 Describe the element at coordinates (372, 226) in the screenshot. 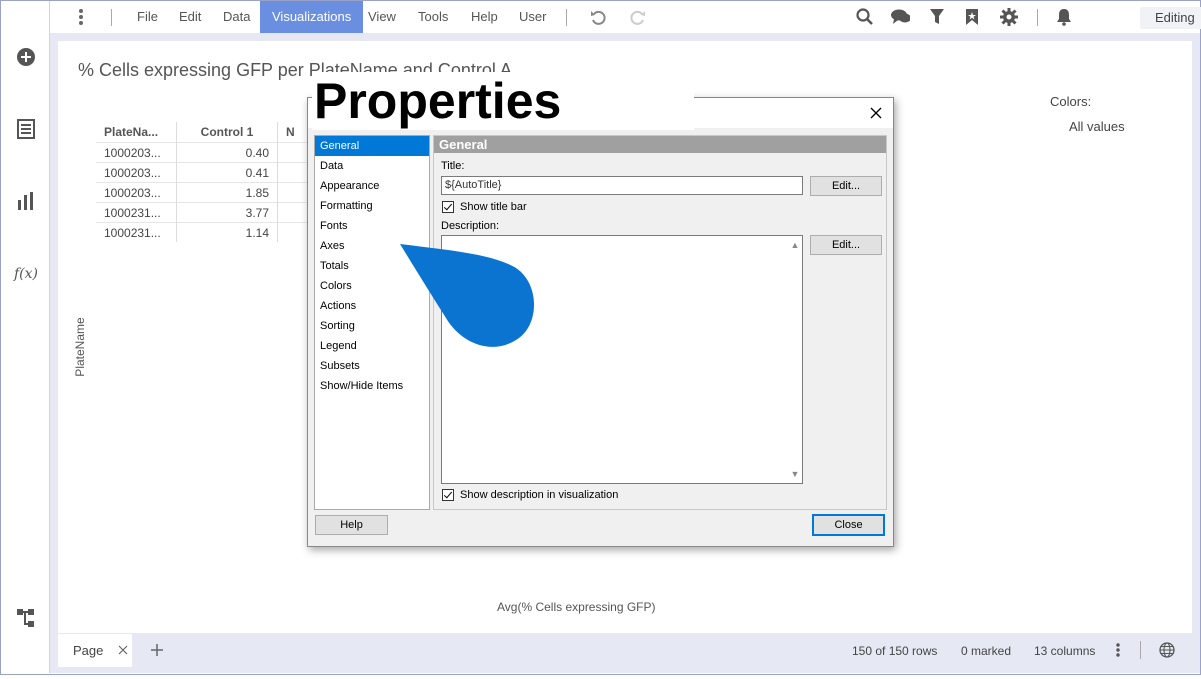

I see `nav-item-fonts: Fonts` at that location.